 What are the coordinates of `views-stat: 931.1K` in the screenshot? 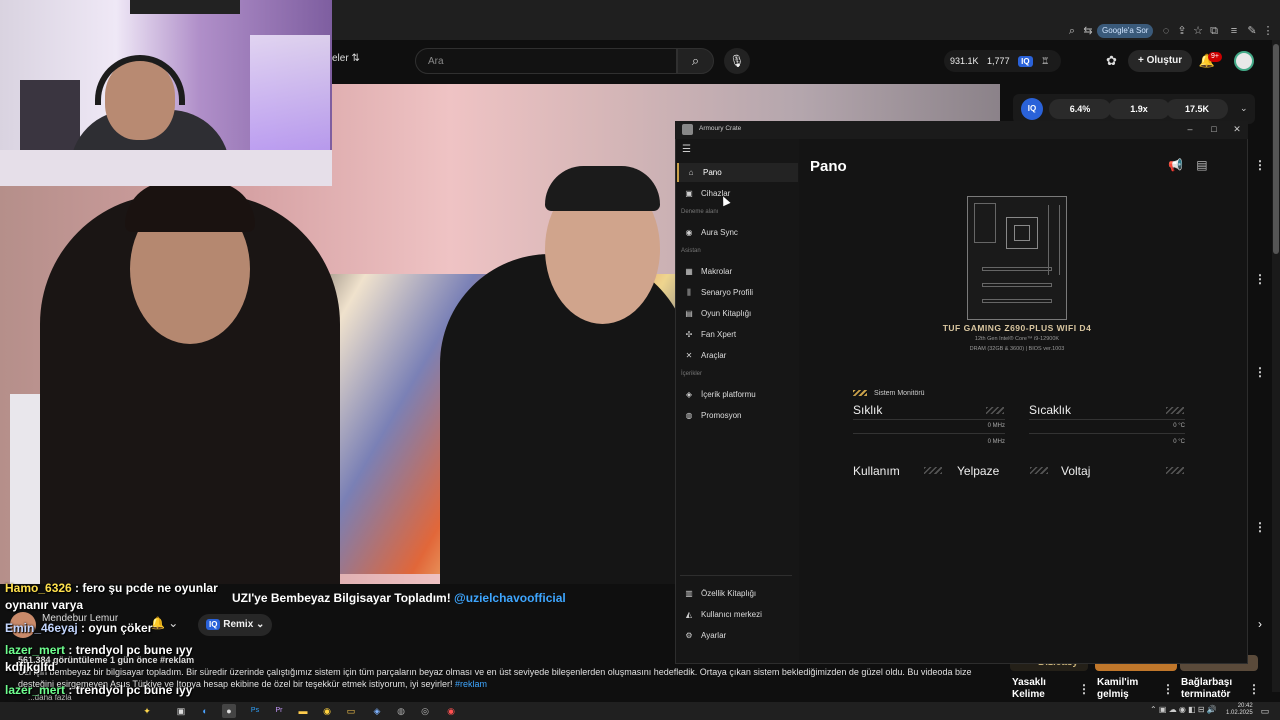 It's located at (964, 61).